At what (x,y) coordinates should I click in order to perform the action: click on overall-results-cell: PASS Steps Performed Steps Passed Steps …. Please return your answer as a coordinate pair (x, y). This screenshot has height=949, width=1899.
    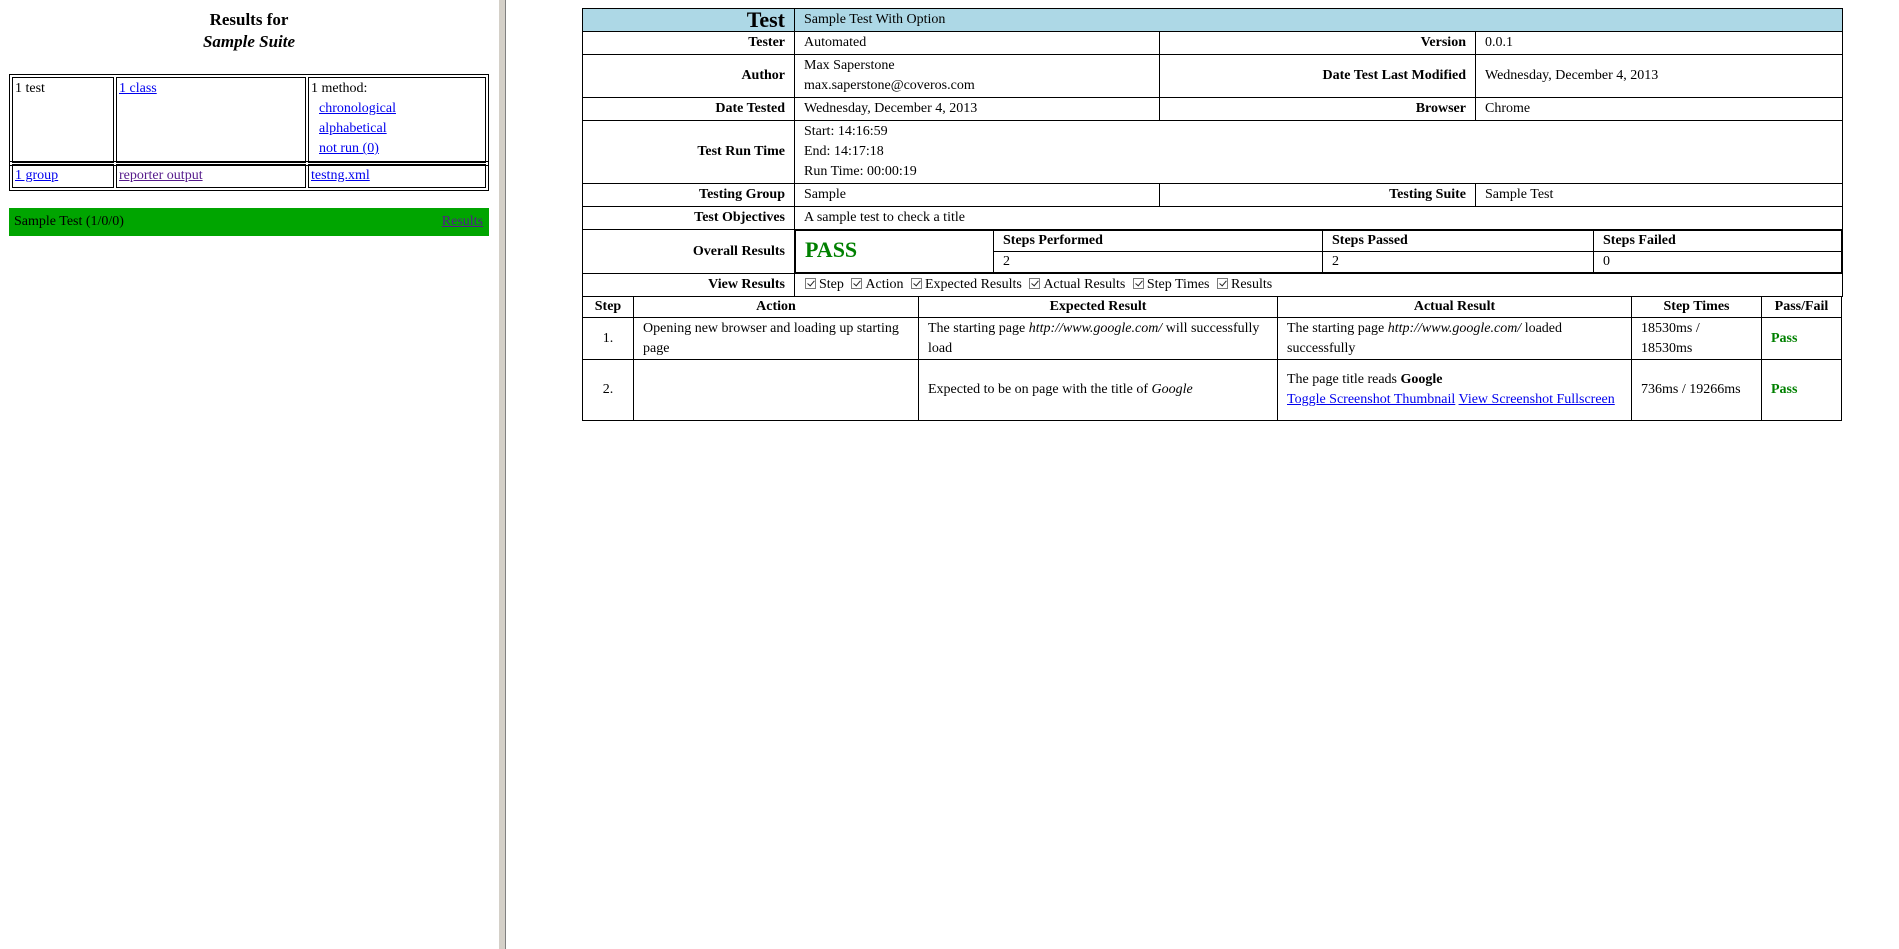
    Looking at the image, I should click on (1318, 251).